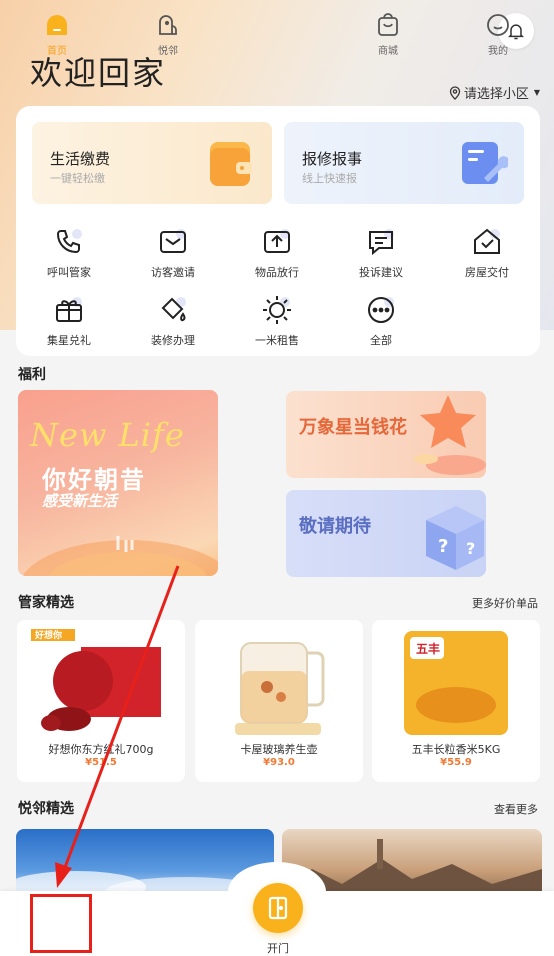 This screenshot has height=956, width=554. What do you see at coordinates (456, 682) in the screenshot?
I see `product-image: 五丰` at bounding box center [456, 682].